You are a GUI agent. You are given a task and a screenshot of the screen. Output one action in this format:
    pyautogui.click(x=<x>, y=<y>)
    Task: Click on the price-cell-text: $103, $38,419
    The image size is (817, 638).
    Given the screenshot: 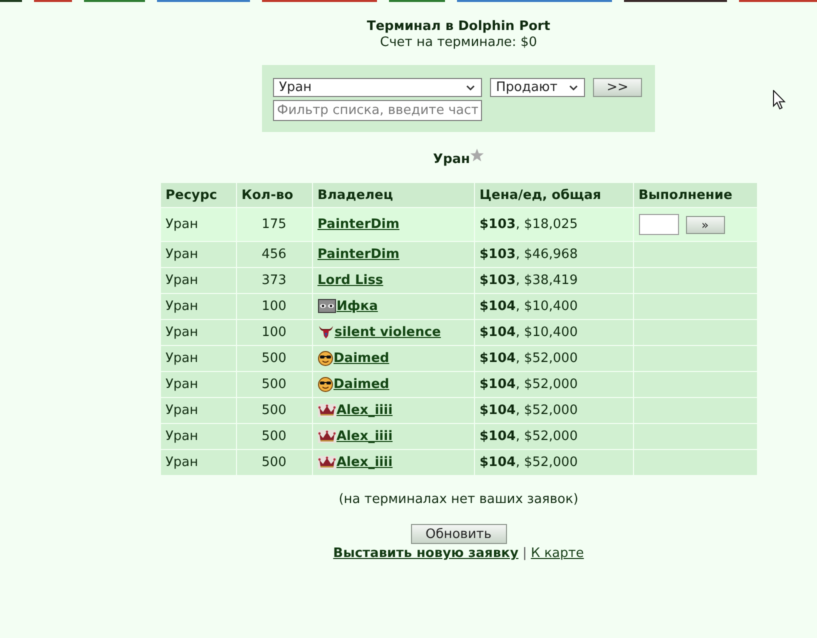 What is the action you would take?
    pyautogui.click(x=528, y=281)
    